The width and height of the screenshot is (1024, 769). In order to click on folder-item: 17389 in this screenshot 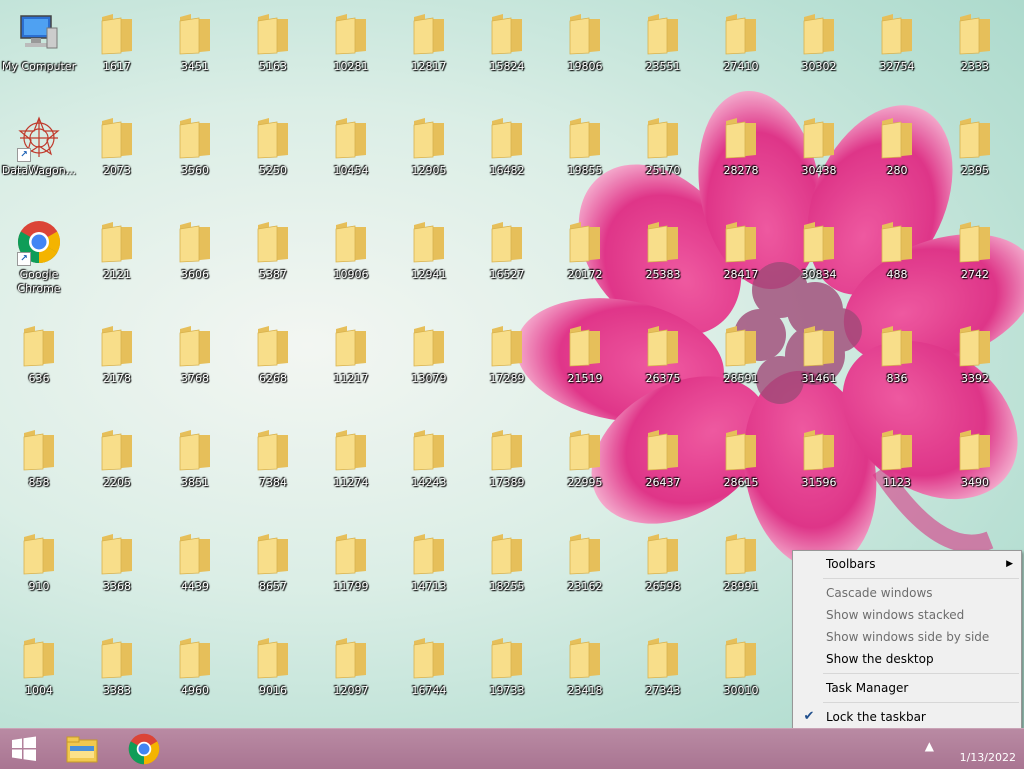, I will do `click(507, 472)`.